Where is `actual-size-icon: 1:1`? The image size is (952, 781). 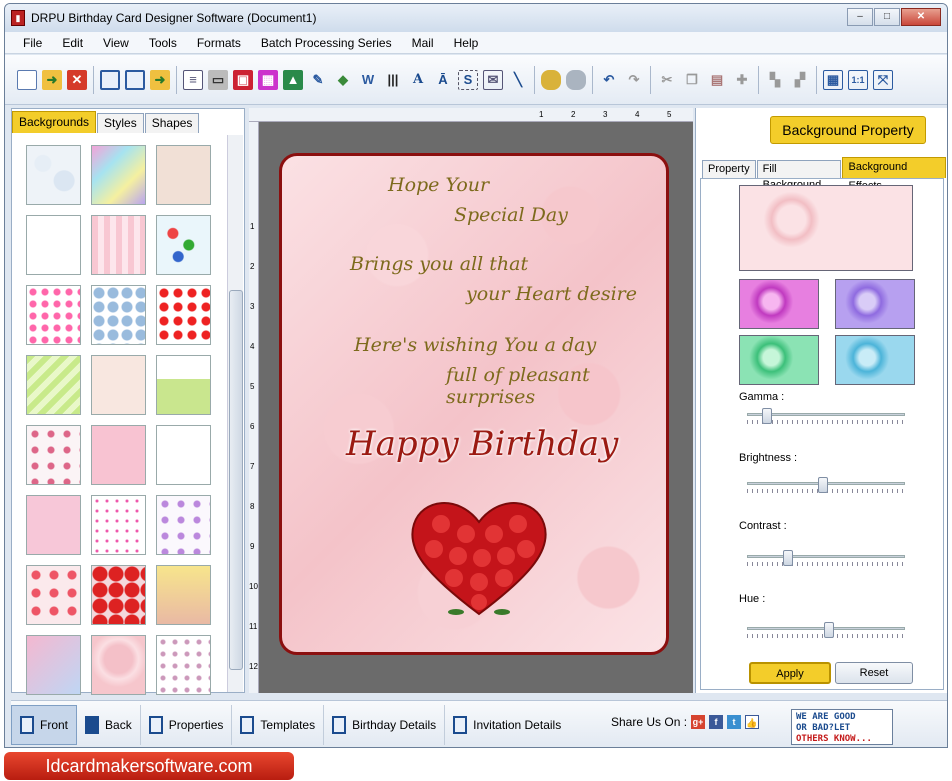 actual-size-icon: 1:1 is located at coordinates (858, 79).